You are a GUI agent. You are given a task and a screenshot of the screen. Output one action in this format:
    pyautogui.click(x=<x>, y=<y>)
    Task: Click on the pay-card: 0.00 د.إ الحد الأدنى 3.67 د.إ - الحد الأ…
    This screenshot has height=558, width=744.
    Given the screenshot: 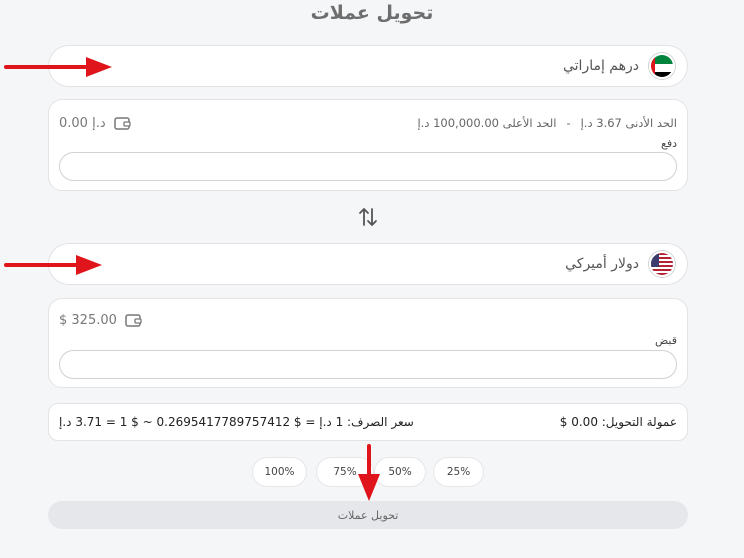 What is the action you would take?
    pyautogui.click(x=368, y=145)
    